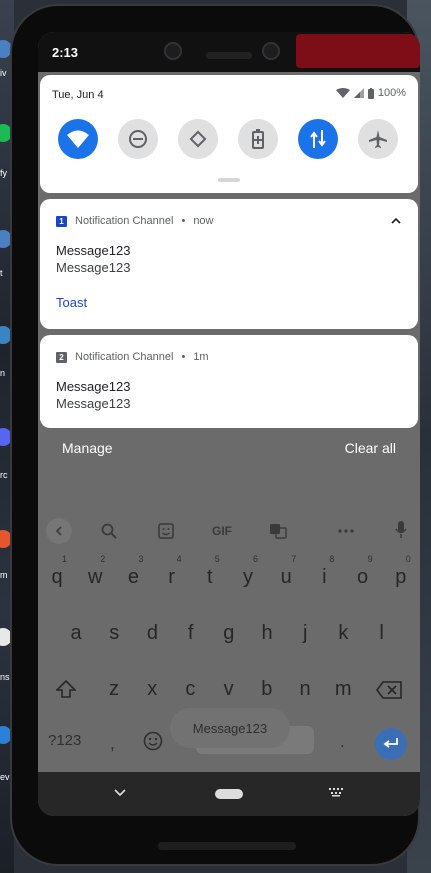 The image size is (431, 873). What do you see at coordinates (408, 559) in the screenshot?
I see `key-number-hint: 0` at bounding box center [408, 559].